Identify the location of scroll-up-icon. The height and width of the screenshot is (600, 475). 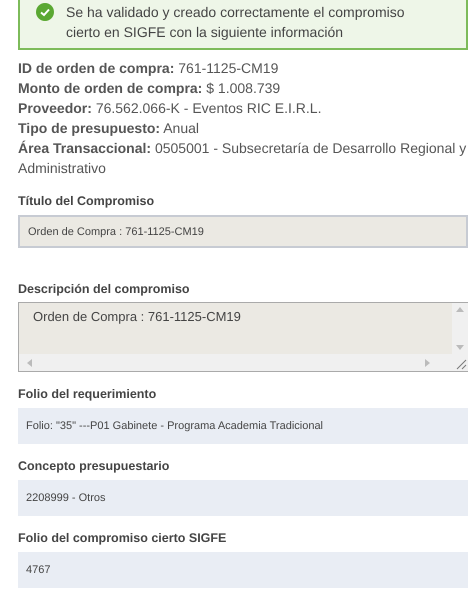
(460, 309).